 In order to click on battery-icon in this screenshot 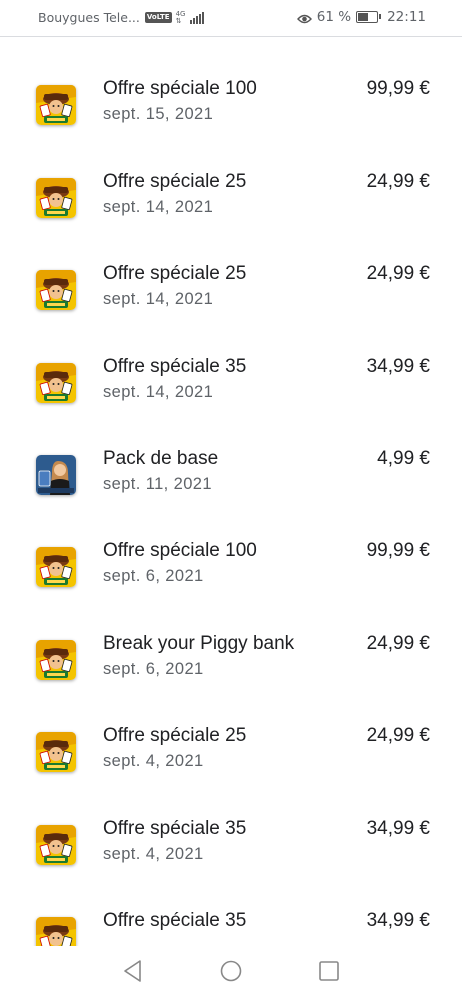, I will do `click(369, 17)`.